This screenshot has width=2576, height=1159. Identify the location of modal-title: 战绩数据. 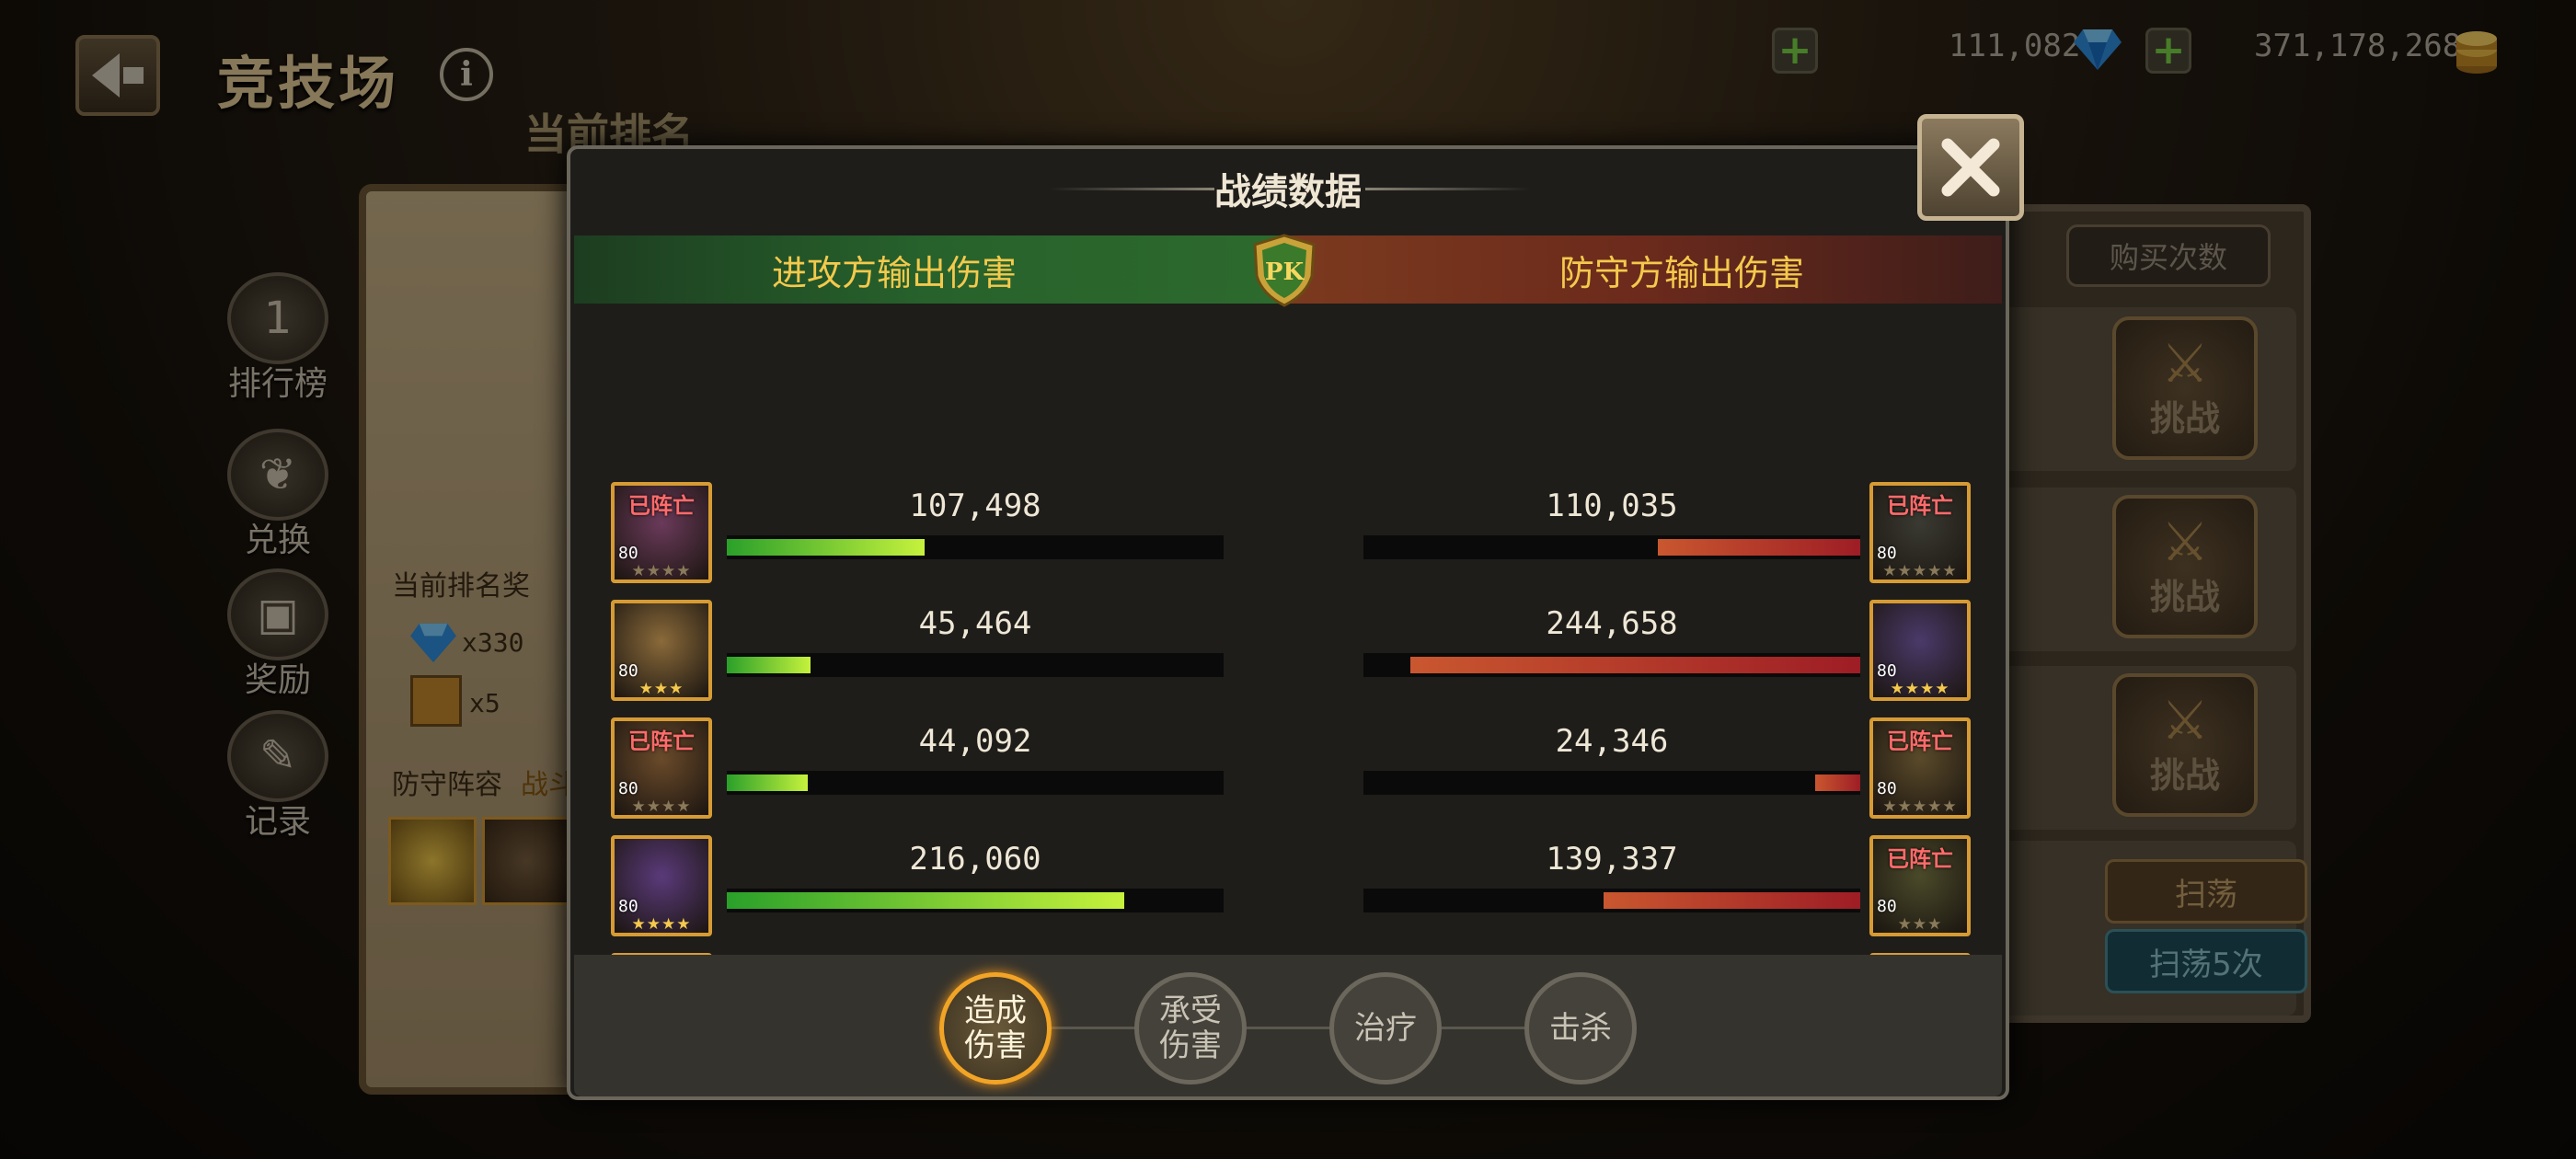
(1288, 192).